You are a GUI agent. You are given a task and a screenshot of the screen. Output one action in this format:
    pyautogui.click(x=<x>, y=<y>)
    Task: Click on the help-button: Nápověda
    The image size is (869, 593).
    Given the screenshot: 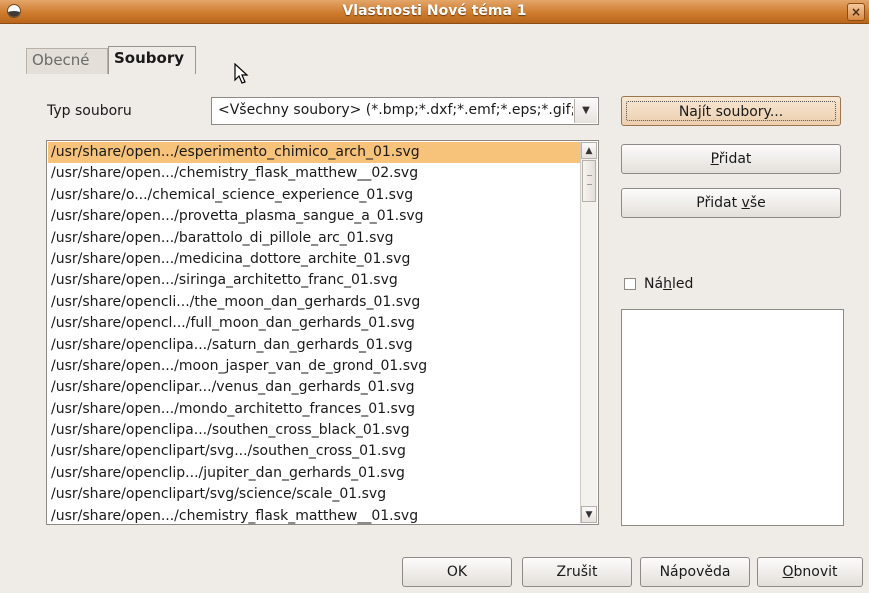 What is the action you would take?
    pyautogui.click(x=695, y=572)
    